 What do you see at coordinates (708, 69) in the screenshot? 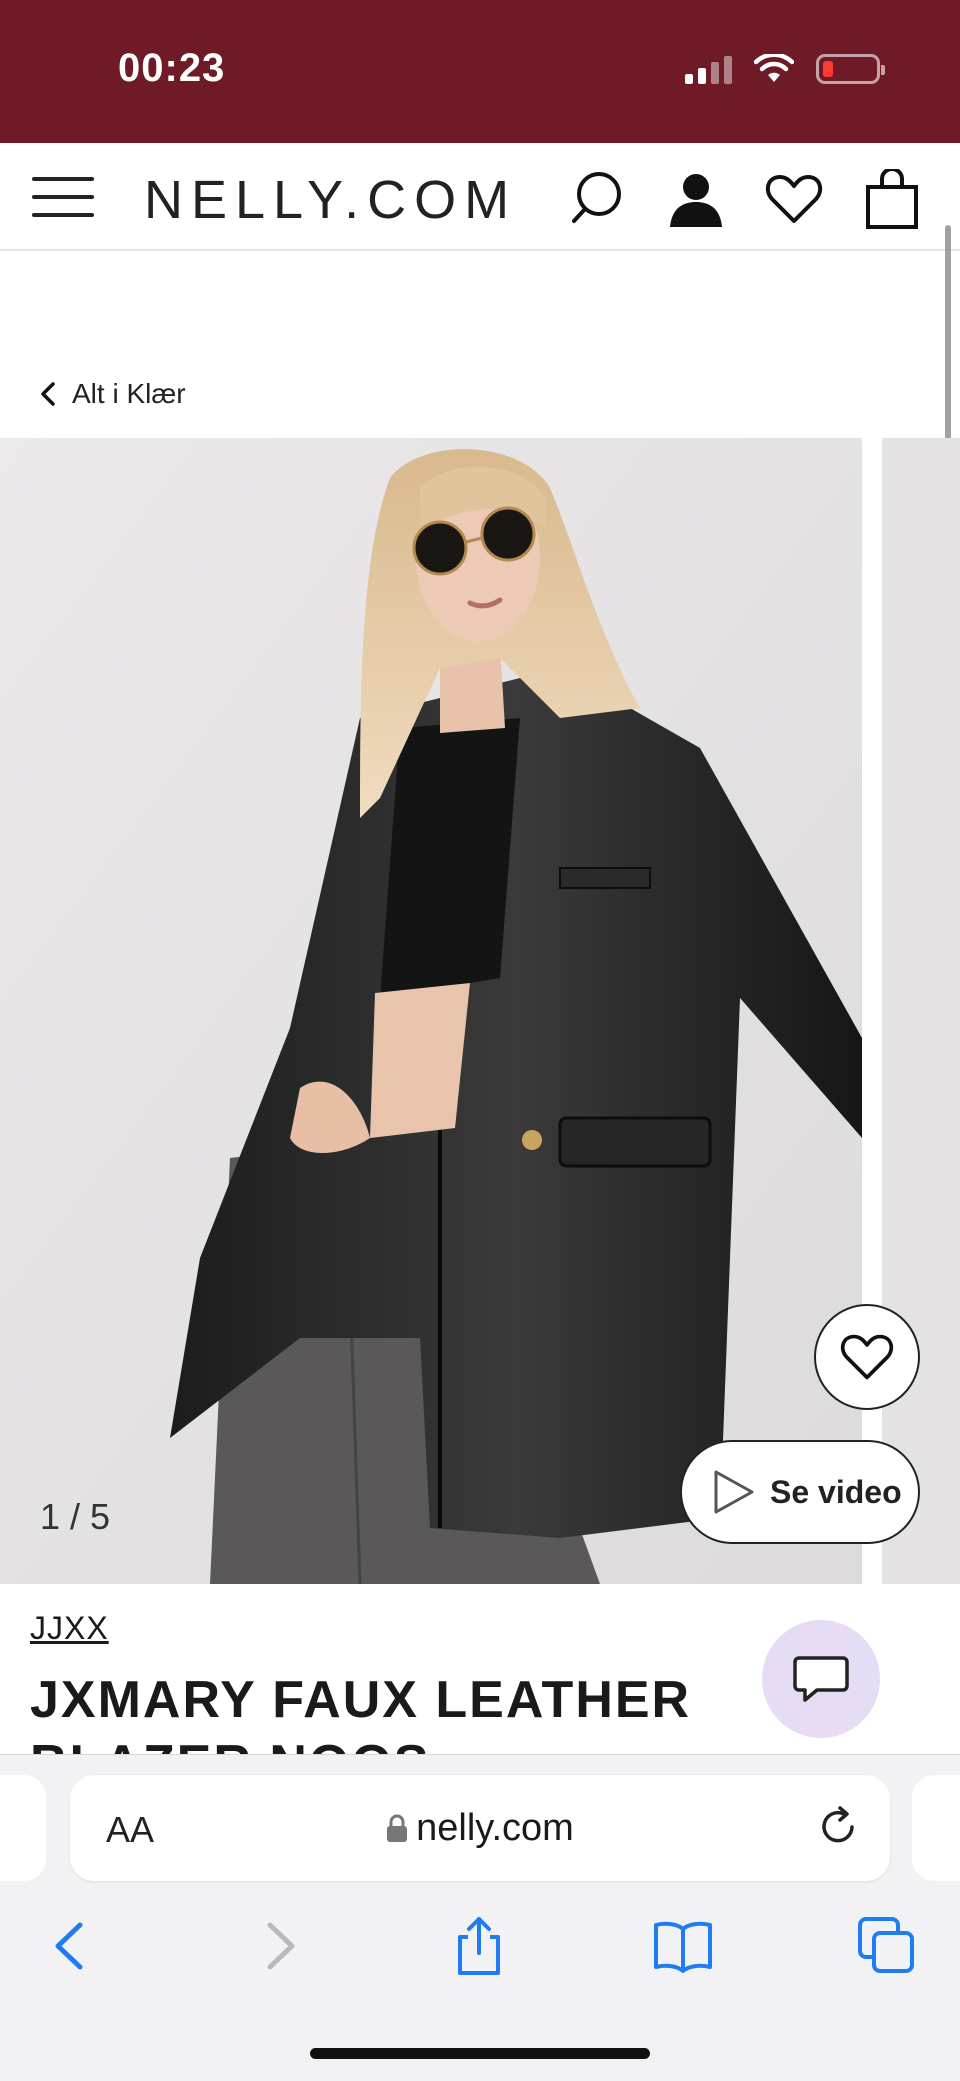
I see `cellular-signal-icon` at bounding box center [708, 69].